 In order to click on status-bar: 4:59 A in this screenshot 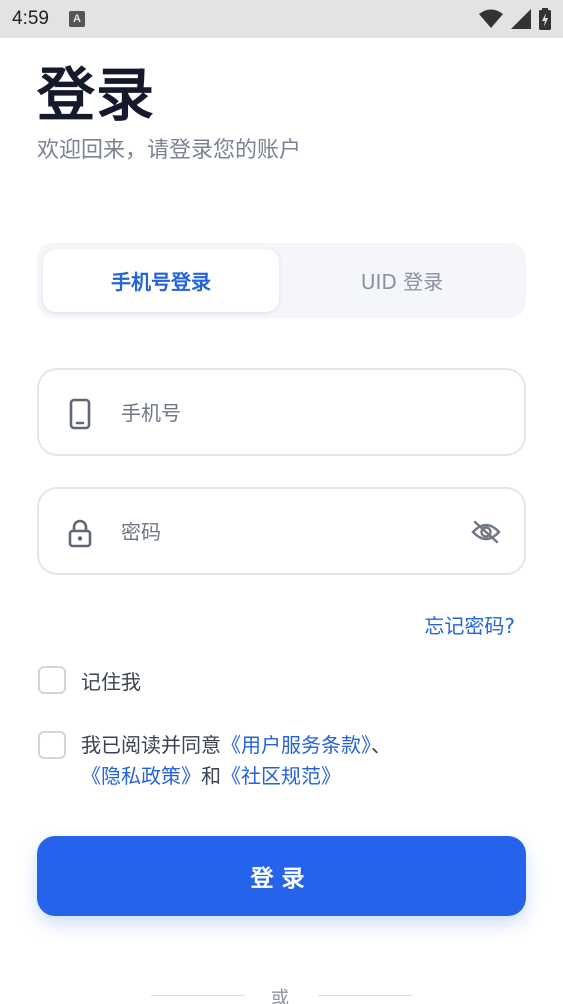, I will do `click(281, 19)`.